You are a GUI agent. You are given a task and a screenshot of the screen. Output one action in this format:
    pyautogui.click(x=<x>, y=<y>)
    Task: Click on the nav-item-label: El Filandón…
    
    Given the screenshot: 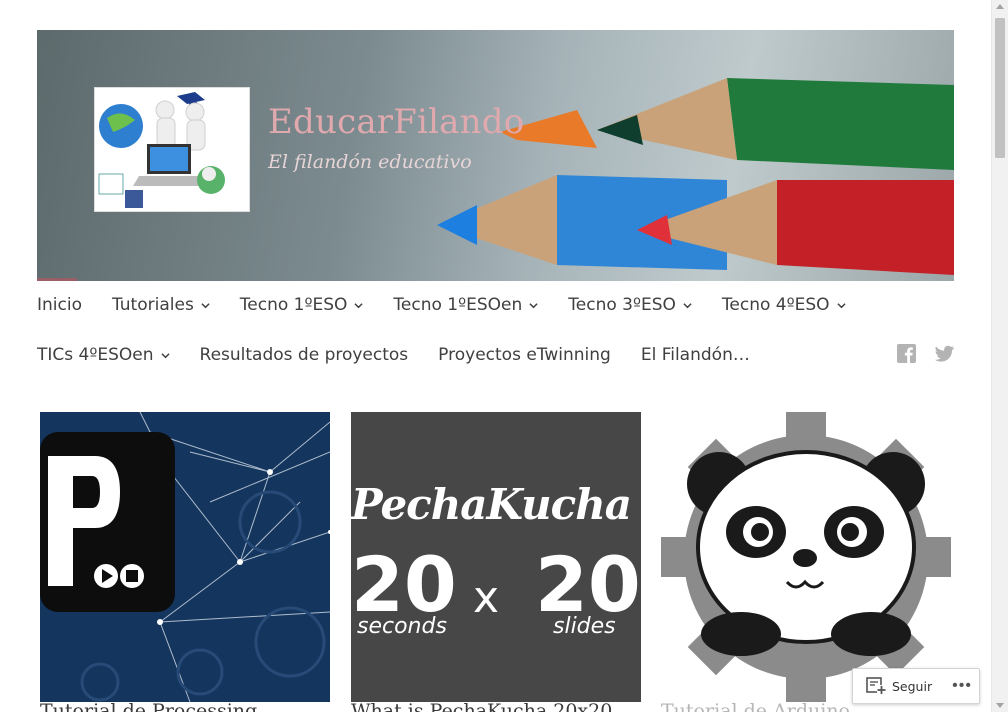 What is the action you would take?
    pyautogui.click(x=695, y=355)
    